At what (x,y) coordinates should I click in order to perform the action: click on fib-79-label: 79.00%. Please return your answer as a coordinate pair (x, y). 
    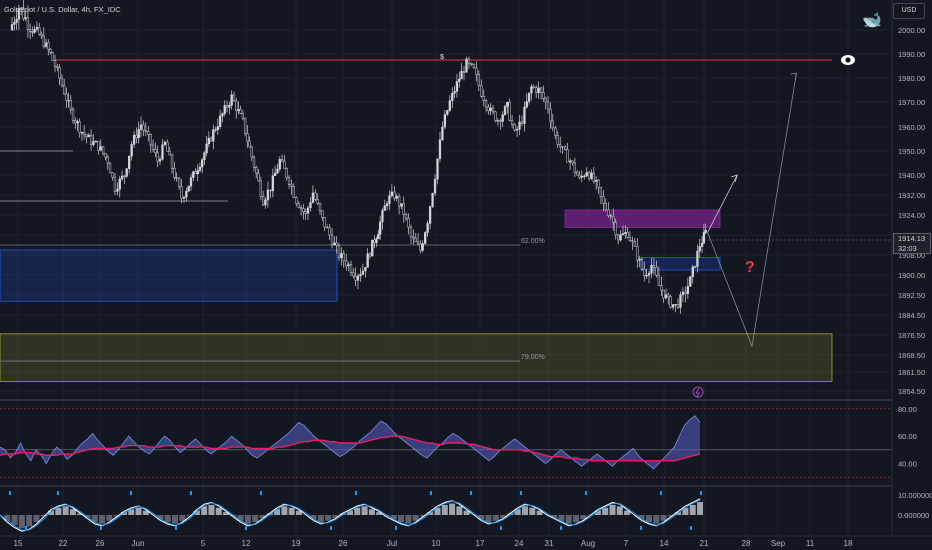
    Looking at the image, I should click on (533, 357).